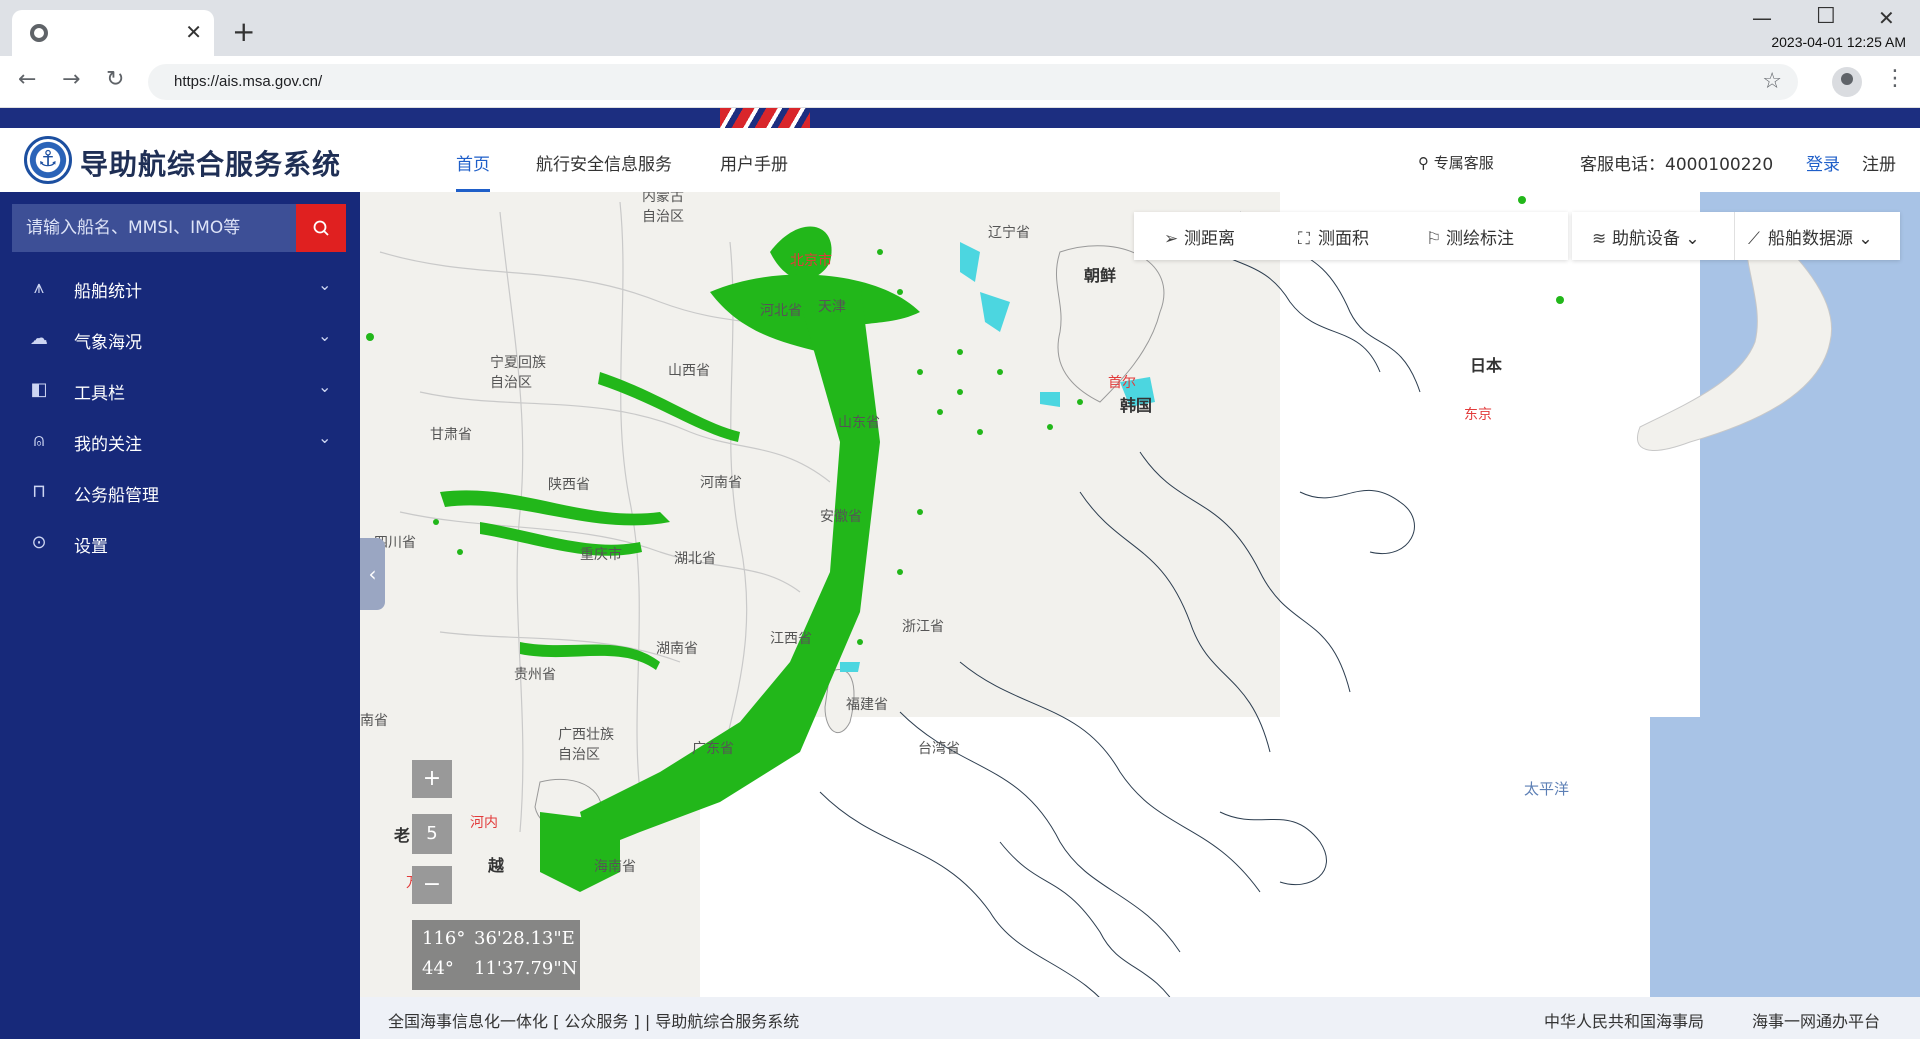  I want to click on longitude-row: 116° 36'28.13"E, so click(498, 938).